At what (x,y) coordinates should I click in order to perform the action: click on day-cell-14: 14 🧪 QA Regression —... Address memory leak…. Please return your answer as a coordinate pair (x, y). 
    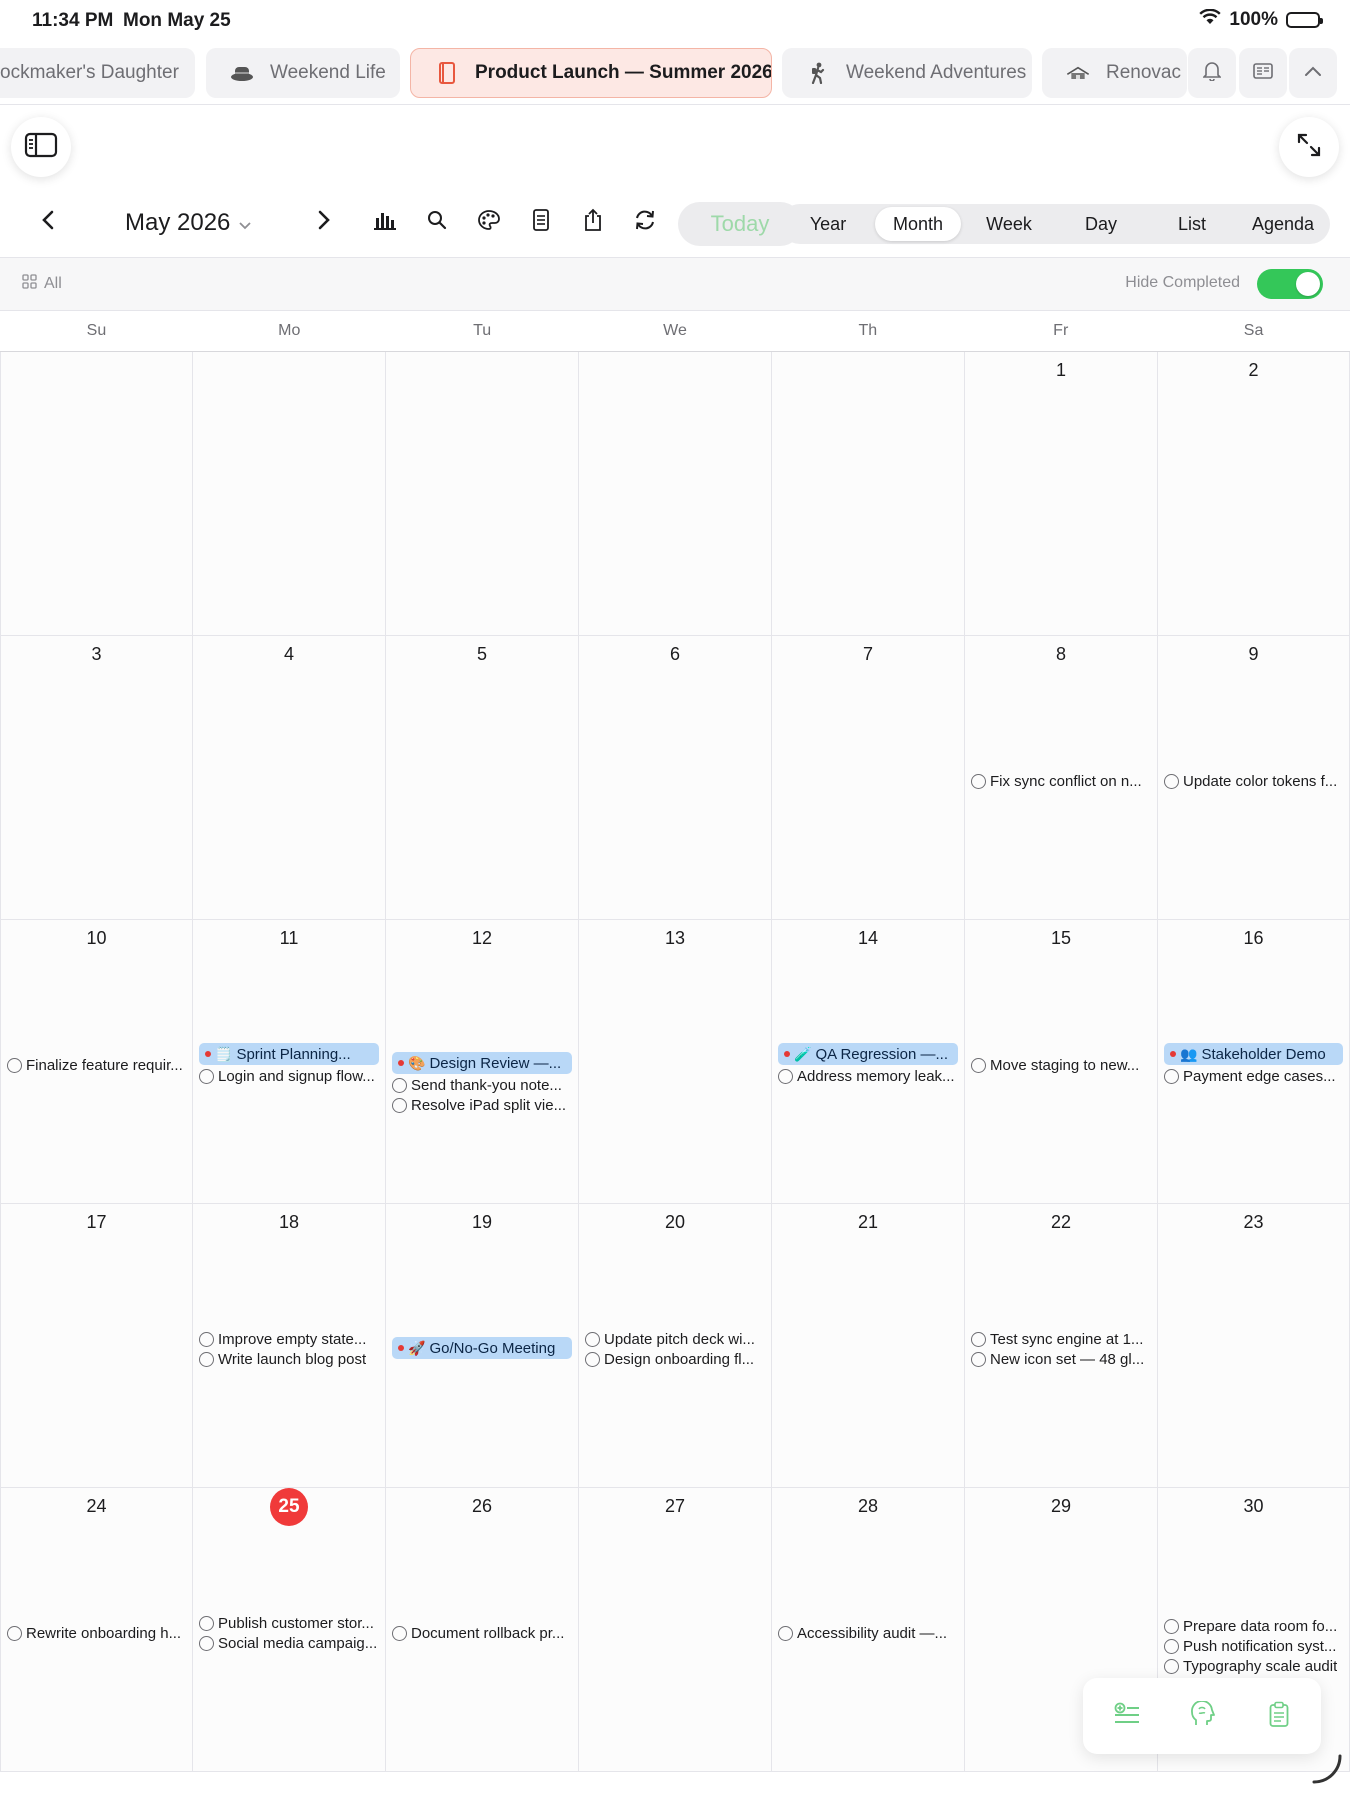
    Looking at the image, I should click on (868, 1062).